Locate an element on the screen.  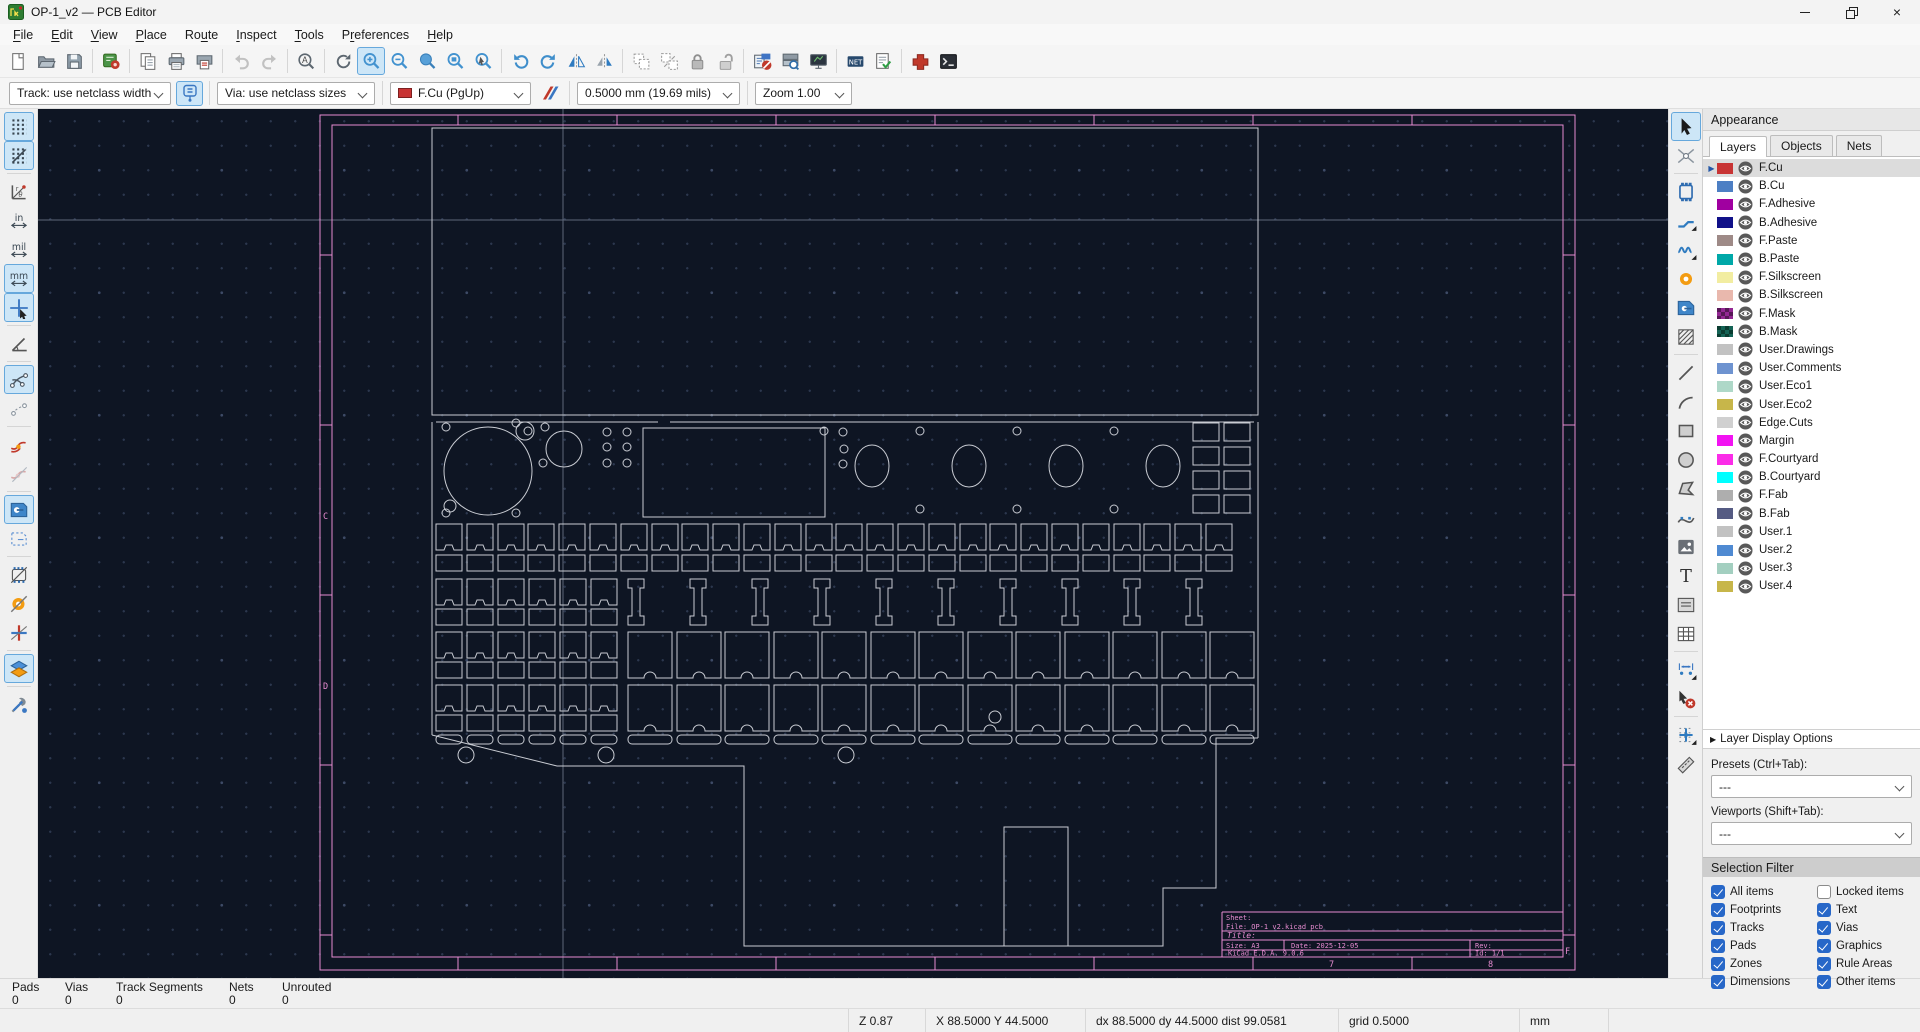
layer-row-b.silkscreen: B.Silkscreen is located at coordinates (1811, 295).